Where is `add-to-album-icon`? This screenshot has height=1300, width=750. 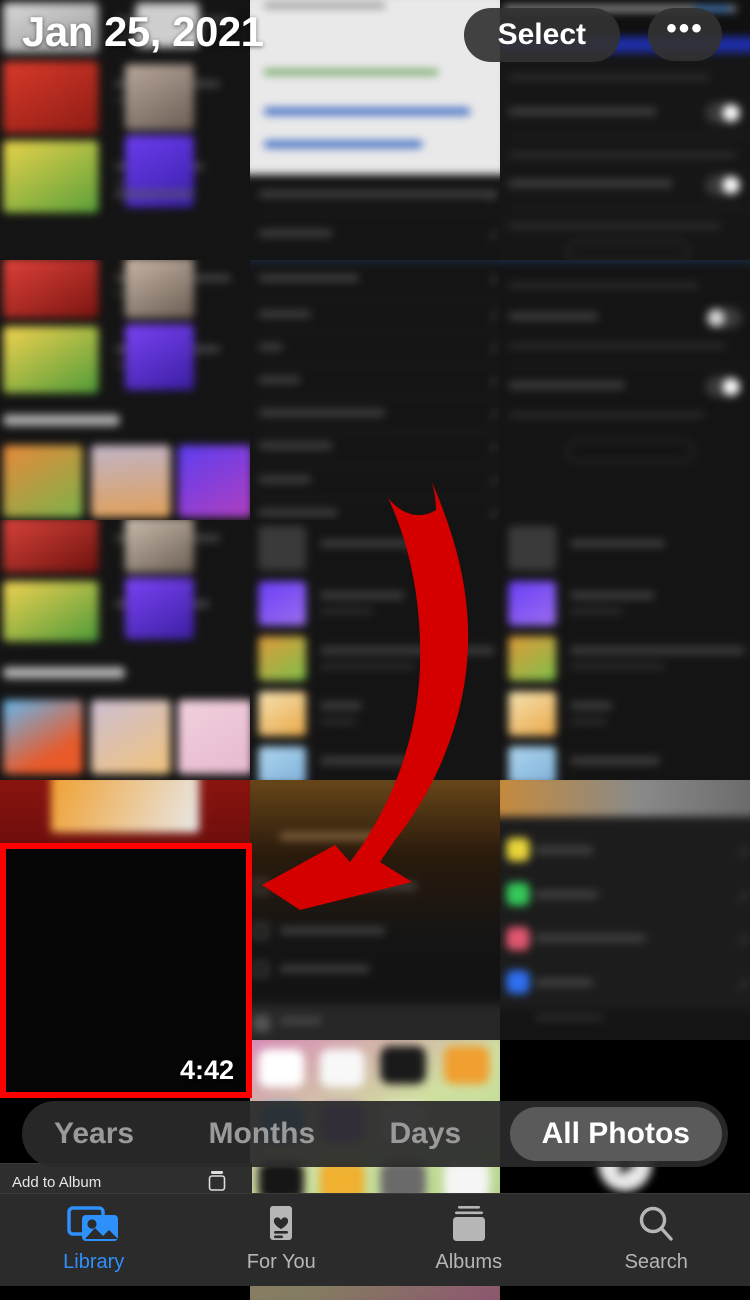
add-to-album-icon is located at coordinates (217, 1181).